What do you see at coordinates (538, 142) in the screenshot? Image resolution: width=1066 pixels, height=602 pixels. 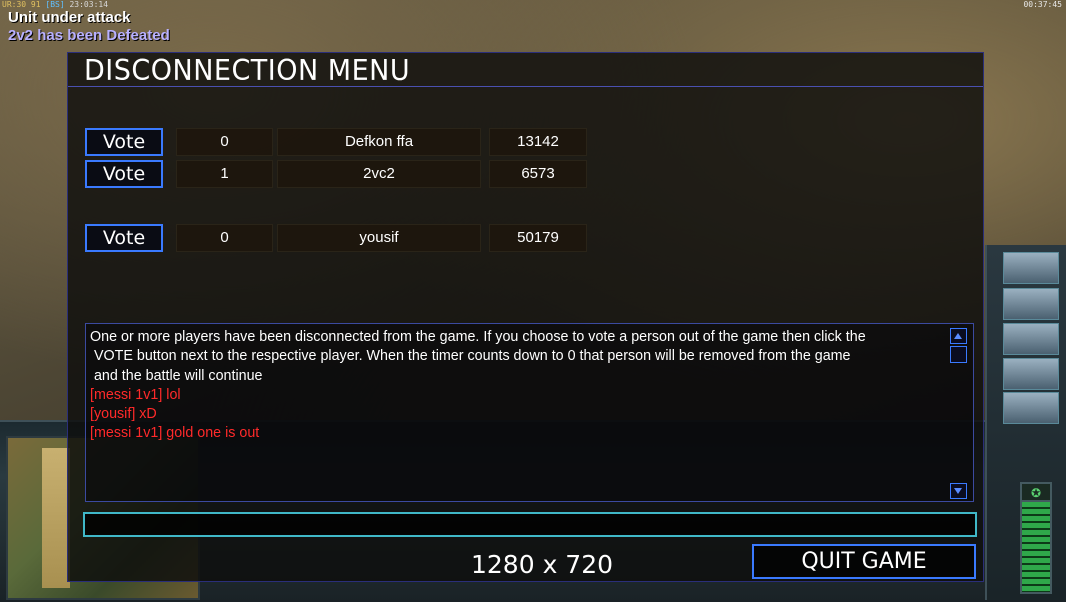 I see `player-1-ping: 13142` at bounding box center [538, 142].